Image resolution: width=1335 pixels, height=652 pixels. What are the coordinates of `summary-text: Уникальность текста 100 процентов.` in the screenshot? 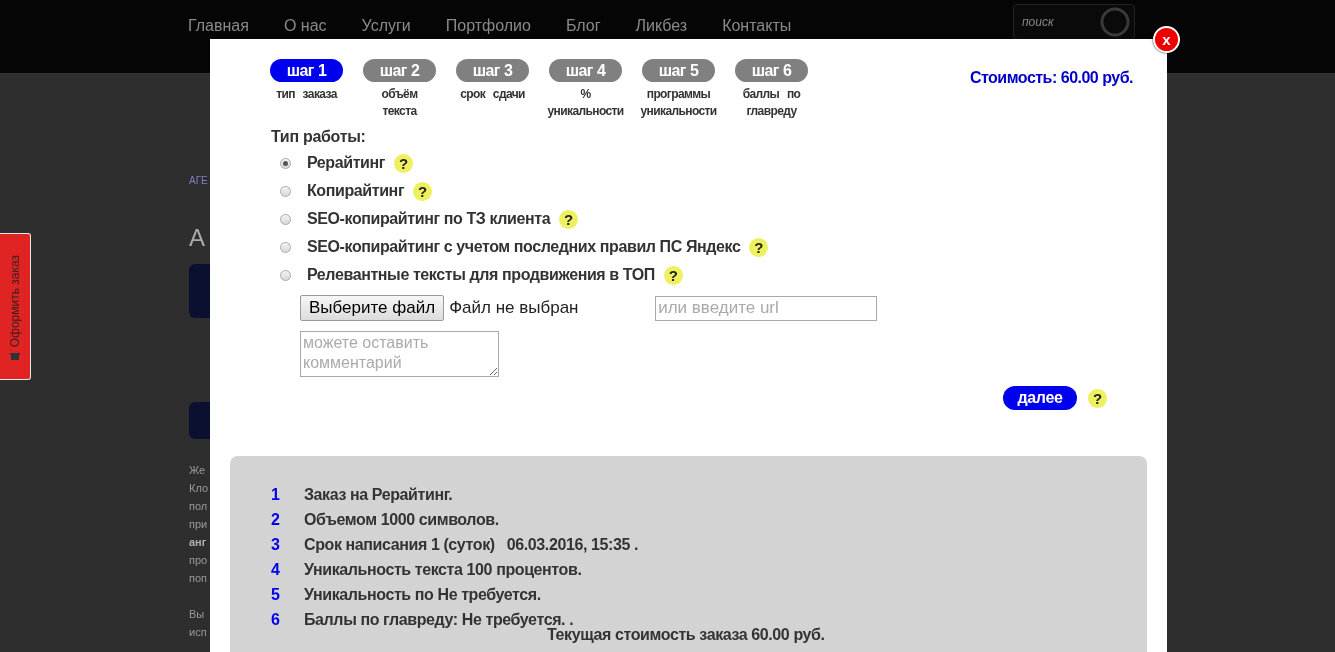 It's located at (443, 569).